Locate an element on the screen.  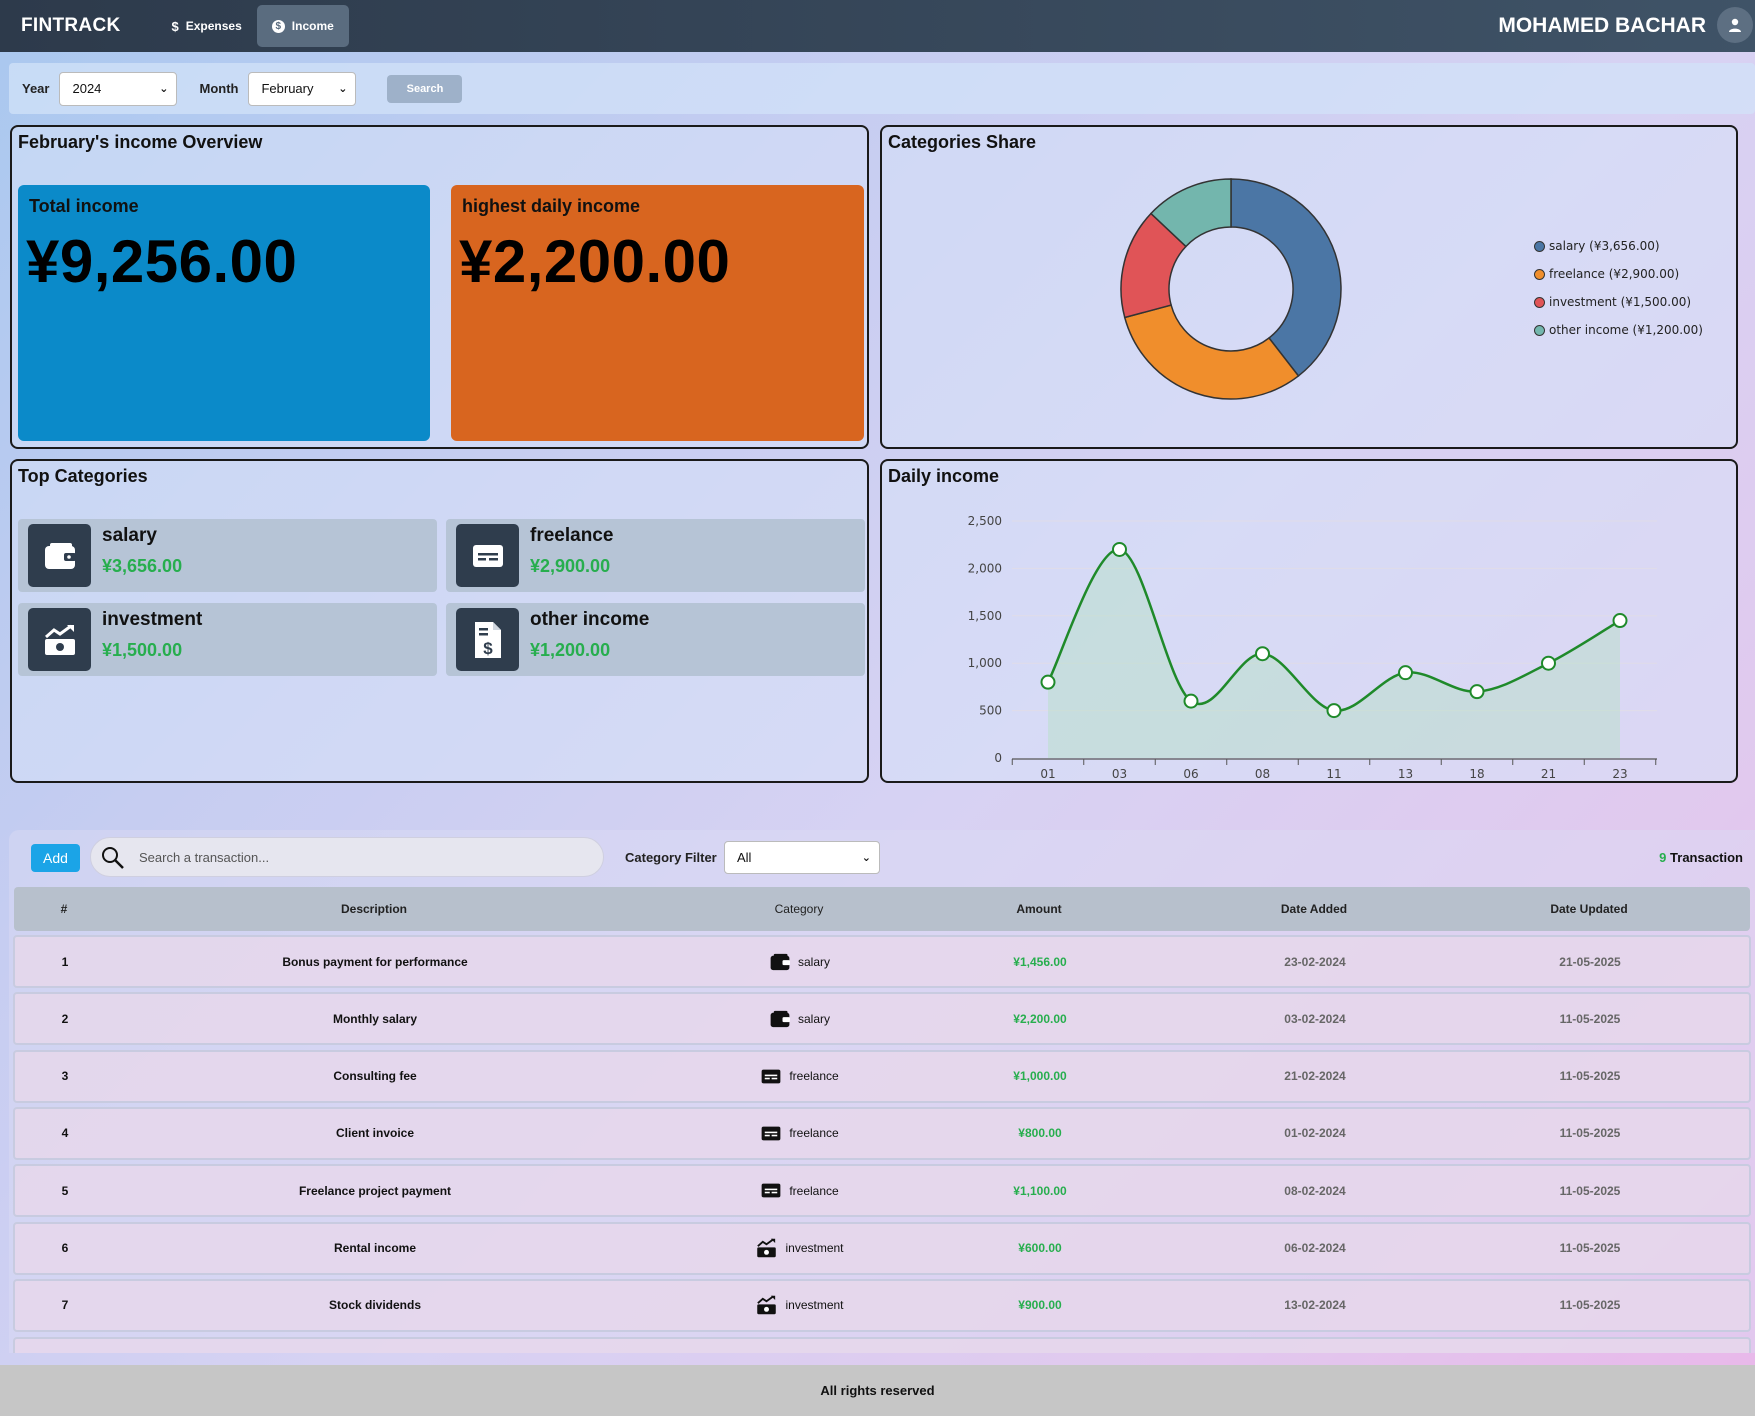
x-tick-label: 13 is located at coordinates (1405, 774).